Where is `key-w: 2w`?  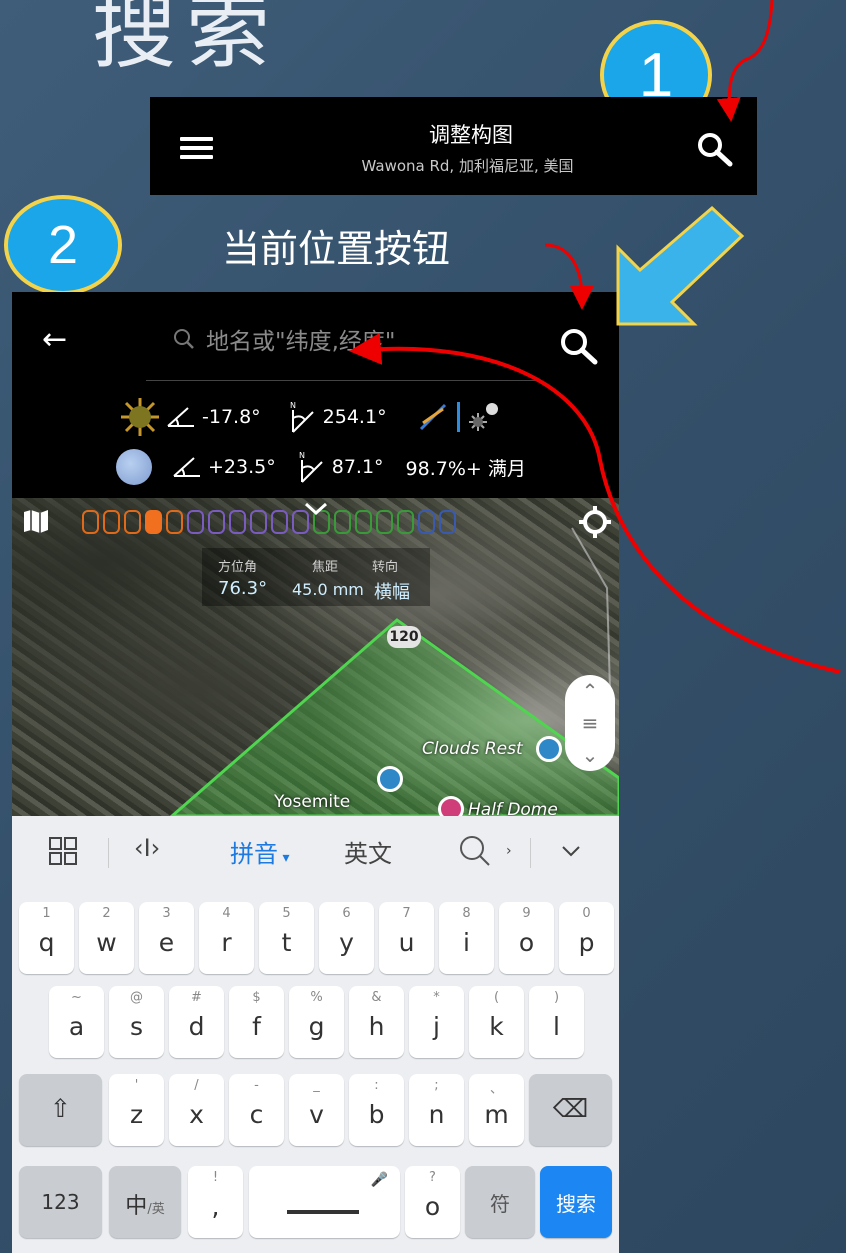 key-w: 2w is located at coordinates (106, 938).